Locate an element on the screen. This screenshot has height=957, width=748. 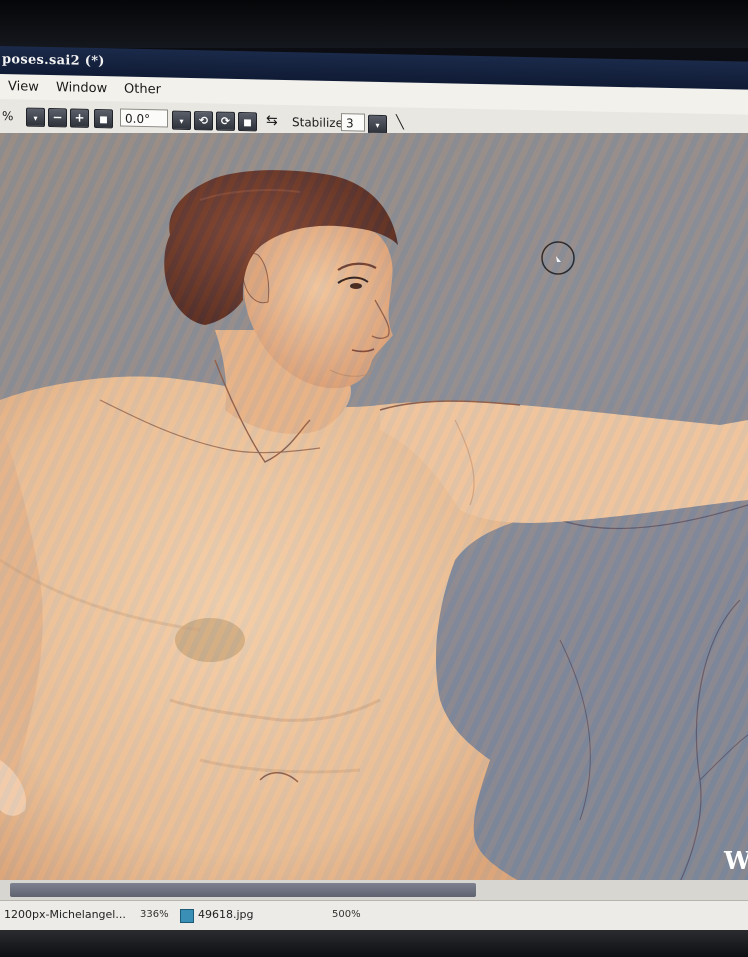
document-tab-zoom: 336% is located at coordinates (154, 914).